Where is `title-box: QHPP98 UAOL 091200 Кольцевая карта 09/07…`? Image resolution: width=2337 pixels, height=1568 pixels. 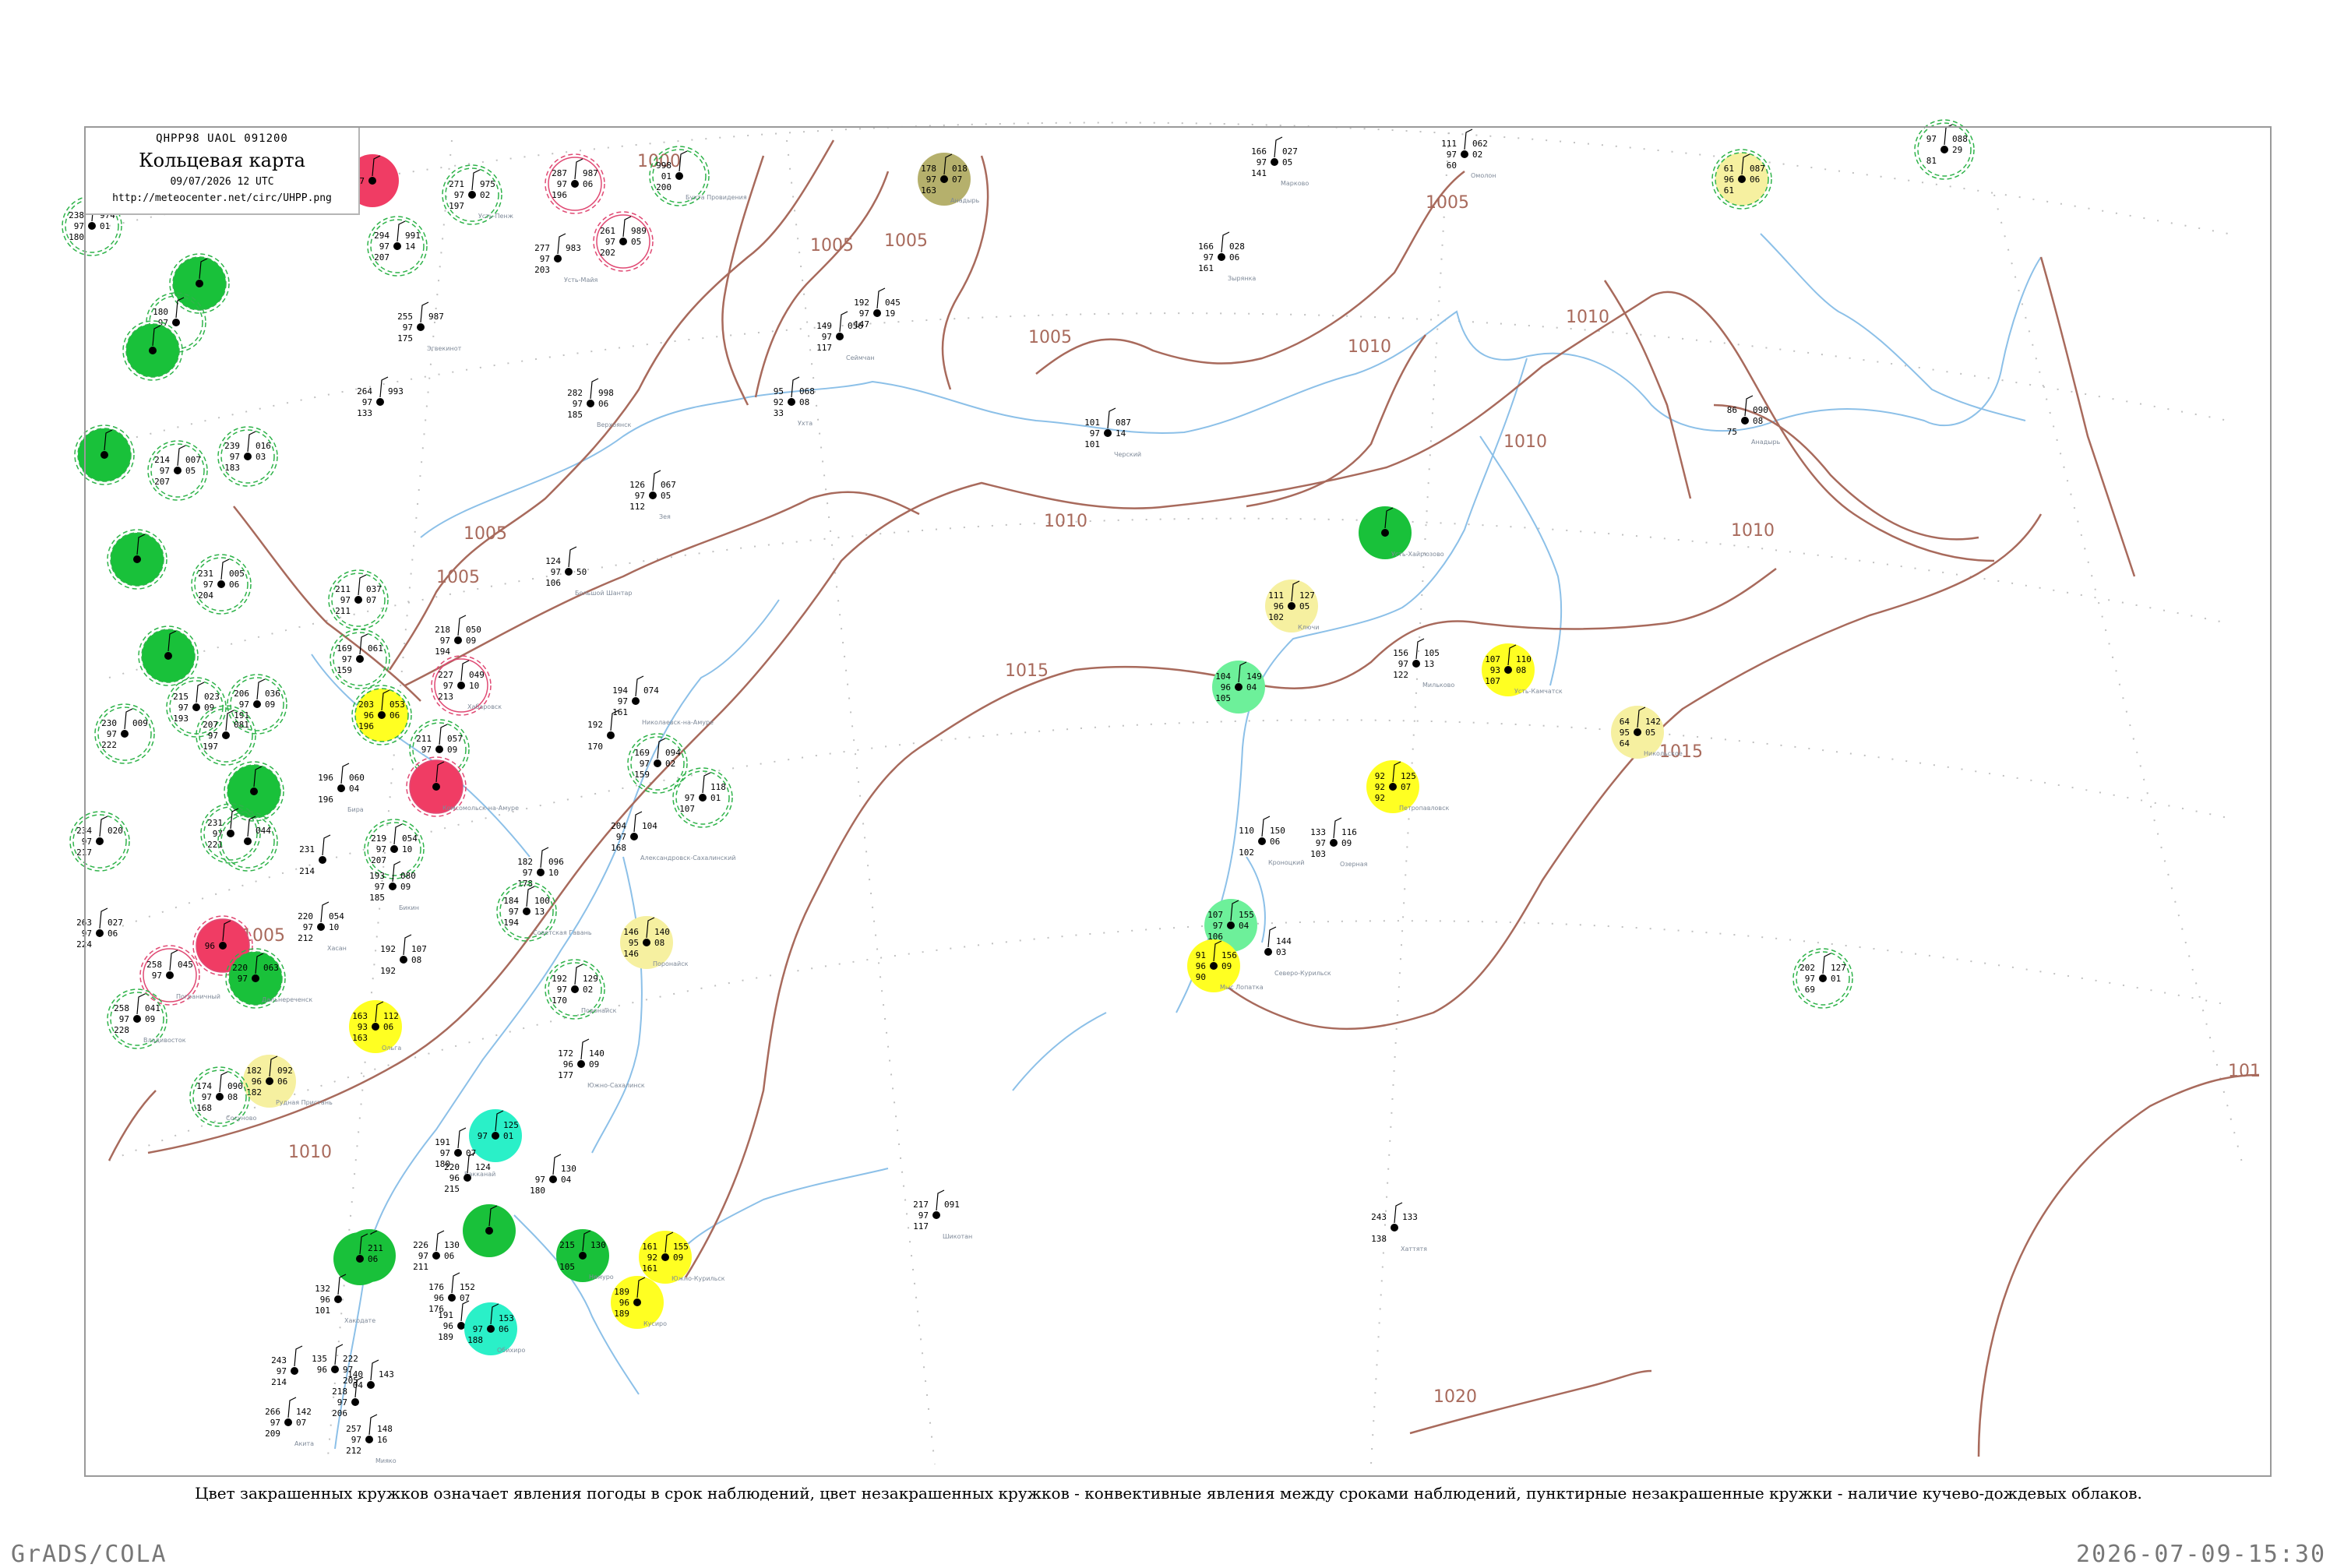
title-box: QHPP98 UAOL 091200 Кольцевая карта 09/07… is located at coordinates (223, 172).